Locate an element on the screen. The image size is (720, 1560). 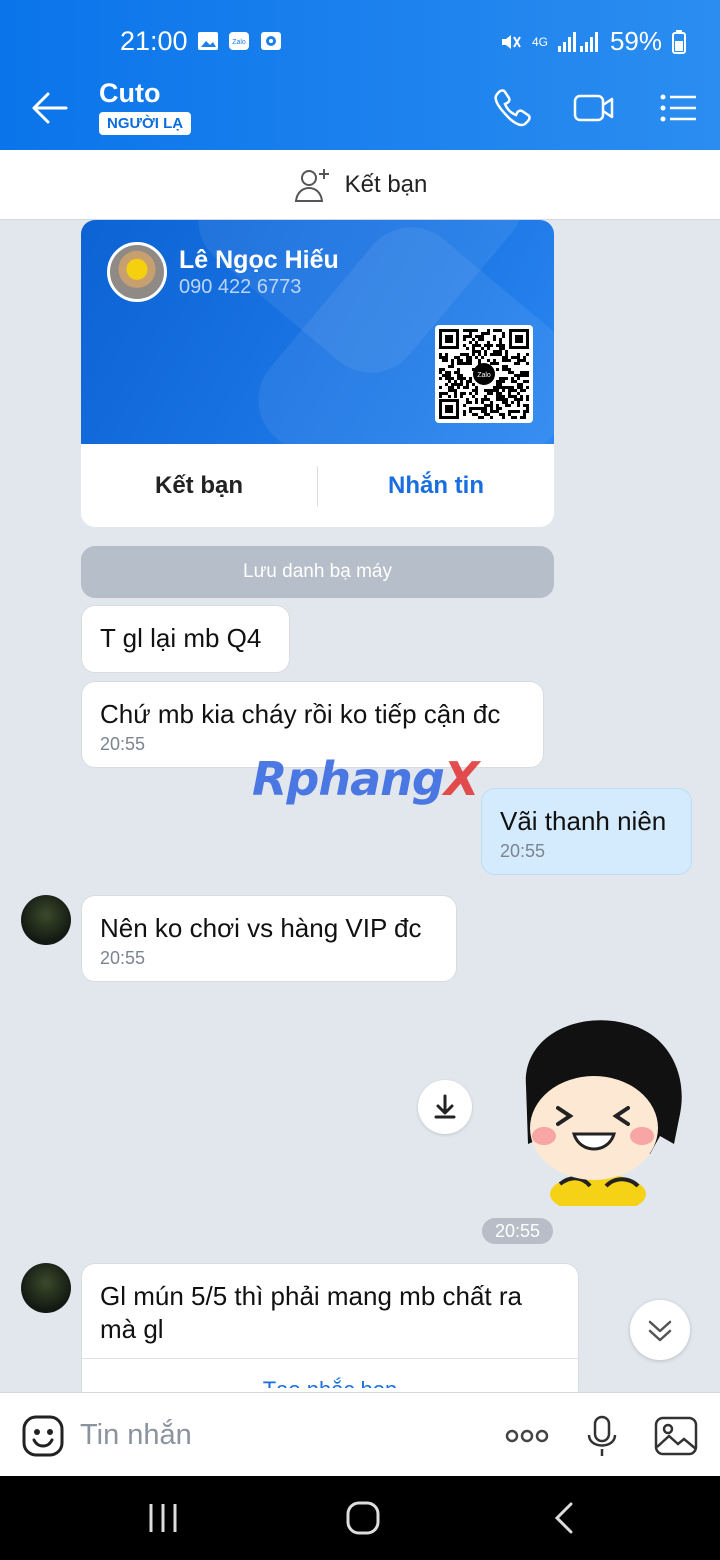
video-call-icon is located at coordinates (594, 108).